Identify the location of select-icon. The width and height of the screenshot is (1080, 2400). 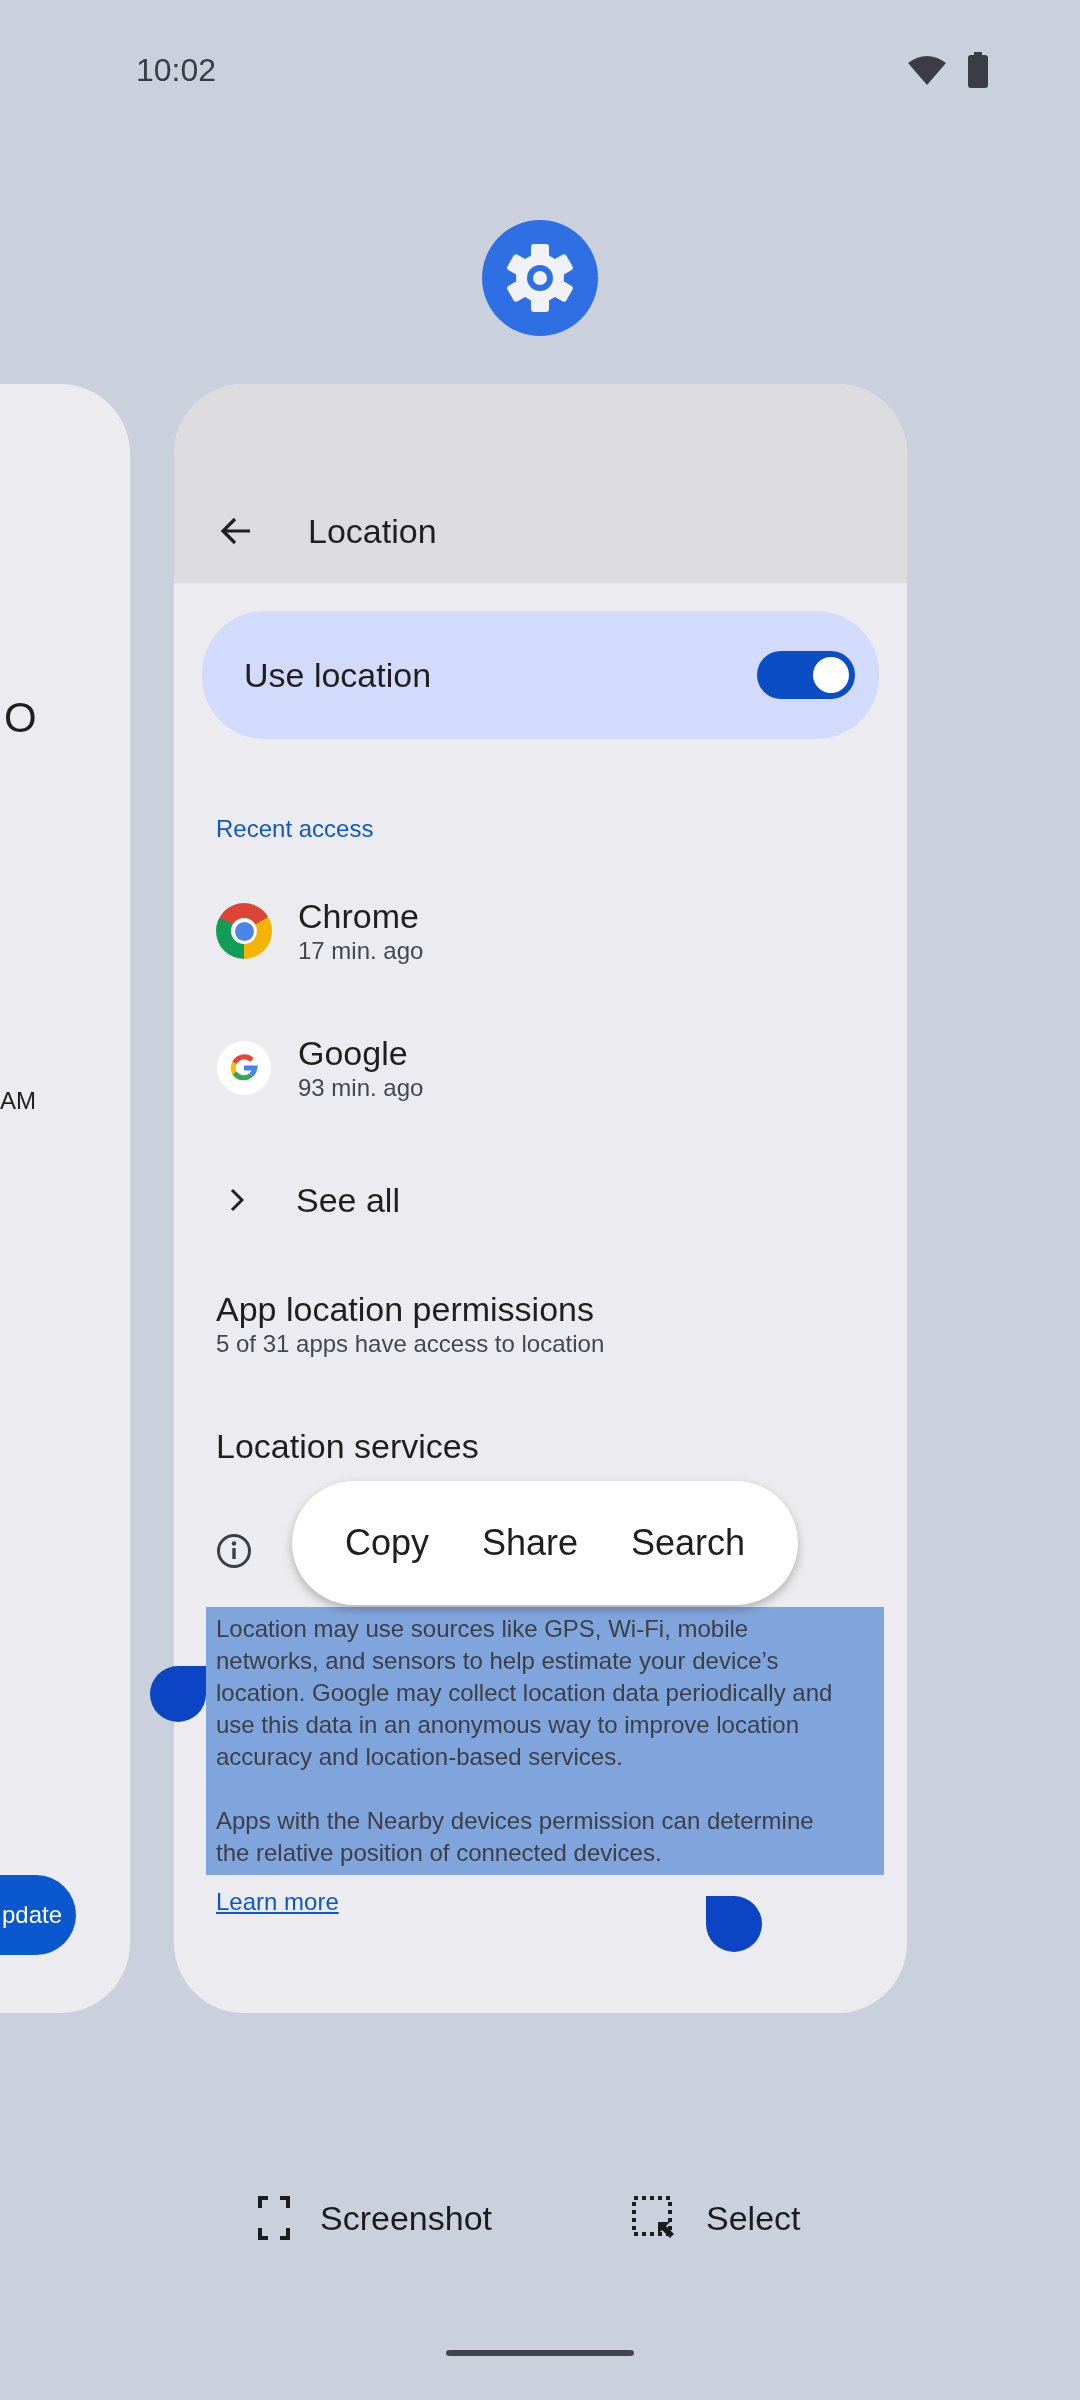
(654, 2218).